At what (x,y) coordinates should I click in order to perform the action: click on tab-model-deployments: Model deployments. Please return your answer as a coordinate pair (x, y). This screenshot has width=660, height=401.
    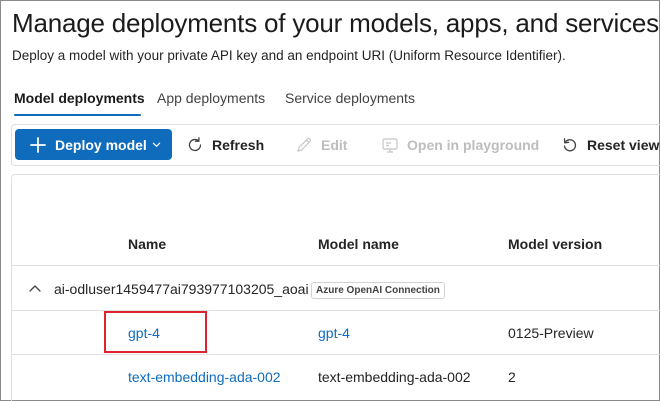
    Looking at the image, I should click on (79, 98).